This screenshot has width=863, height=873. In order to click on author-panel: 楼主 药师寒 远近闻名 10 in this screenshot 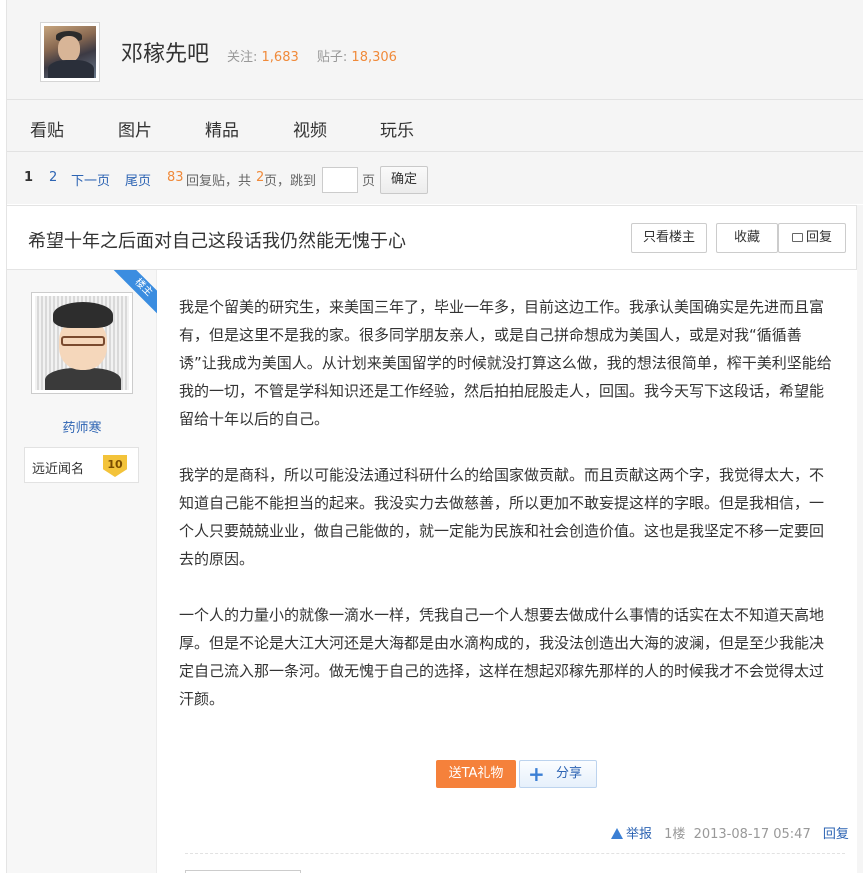, I will do `click(82, 571)`.